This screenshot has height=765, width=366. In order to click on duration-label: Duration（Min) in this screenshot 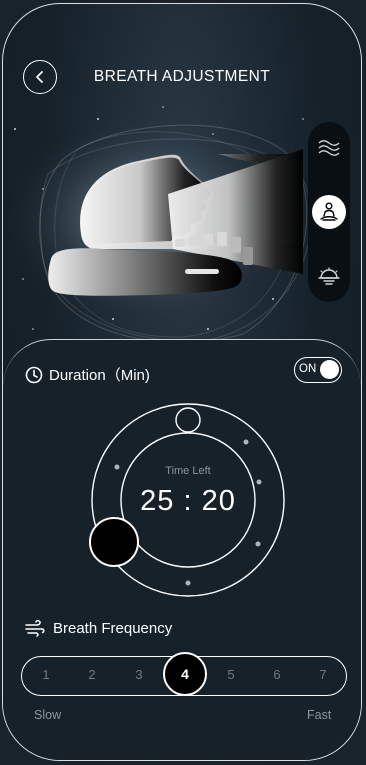, I will do `click(99, 375)`.